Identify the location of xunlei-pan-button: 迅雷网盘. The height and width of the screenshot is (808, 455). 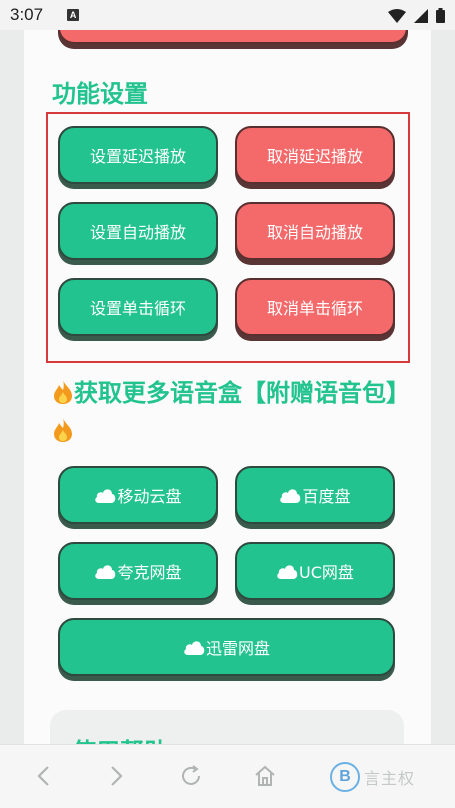
(226, 647).